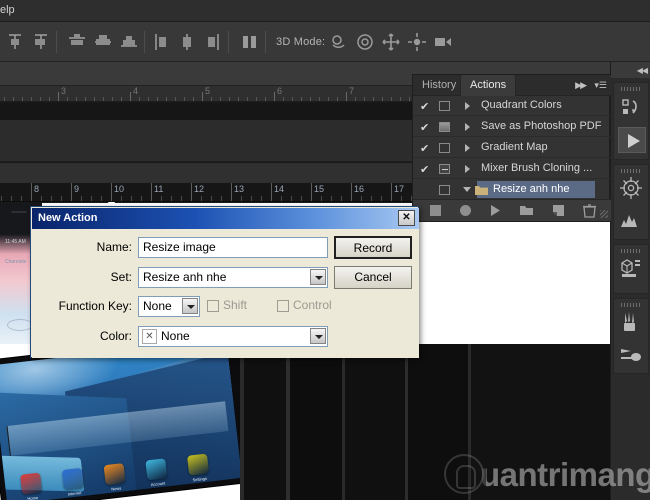 This screenshot has width=650, height=500. I want to click on watermark-text: uantrimang, so click(565, 474).